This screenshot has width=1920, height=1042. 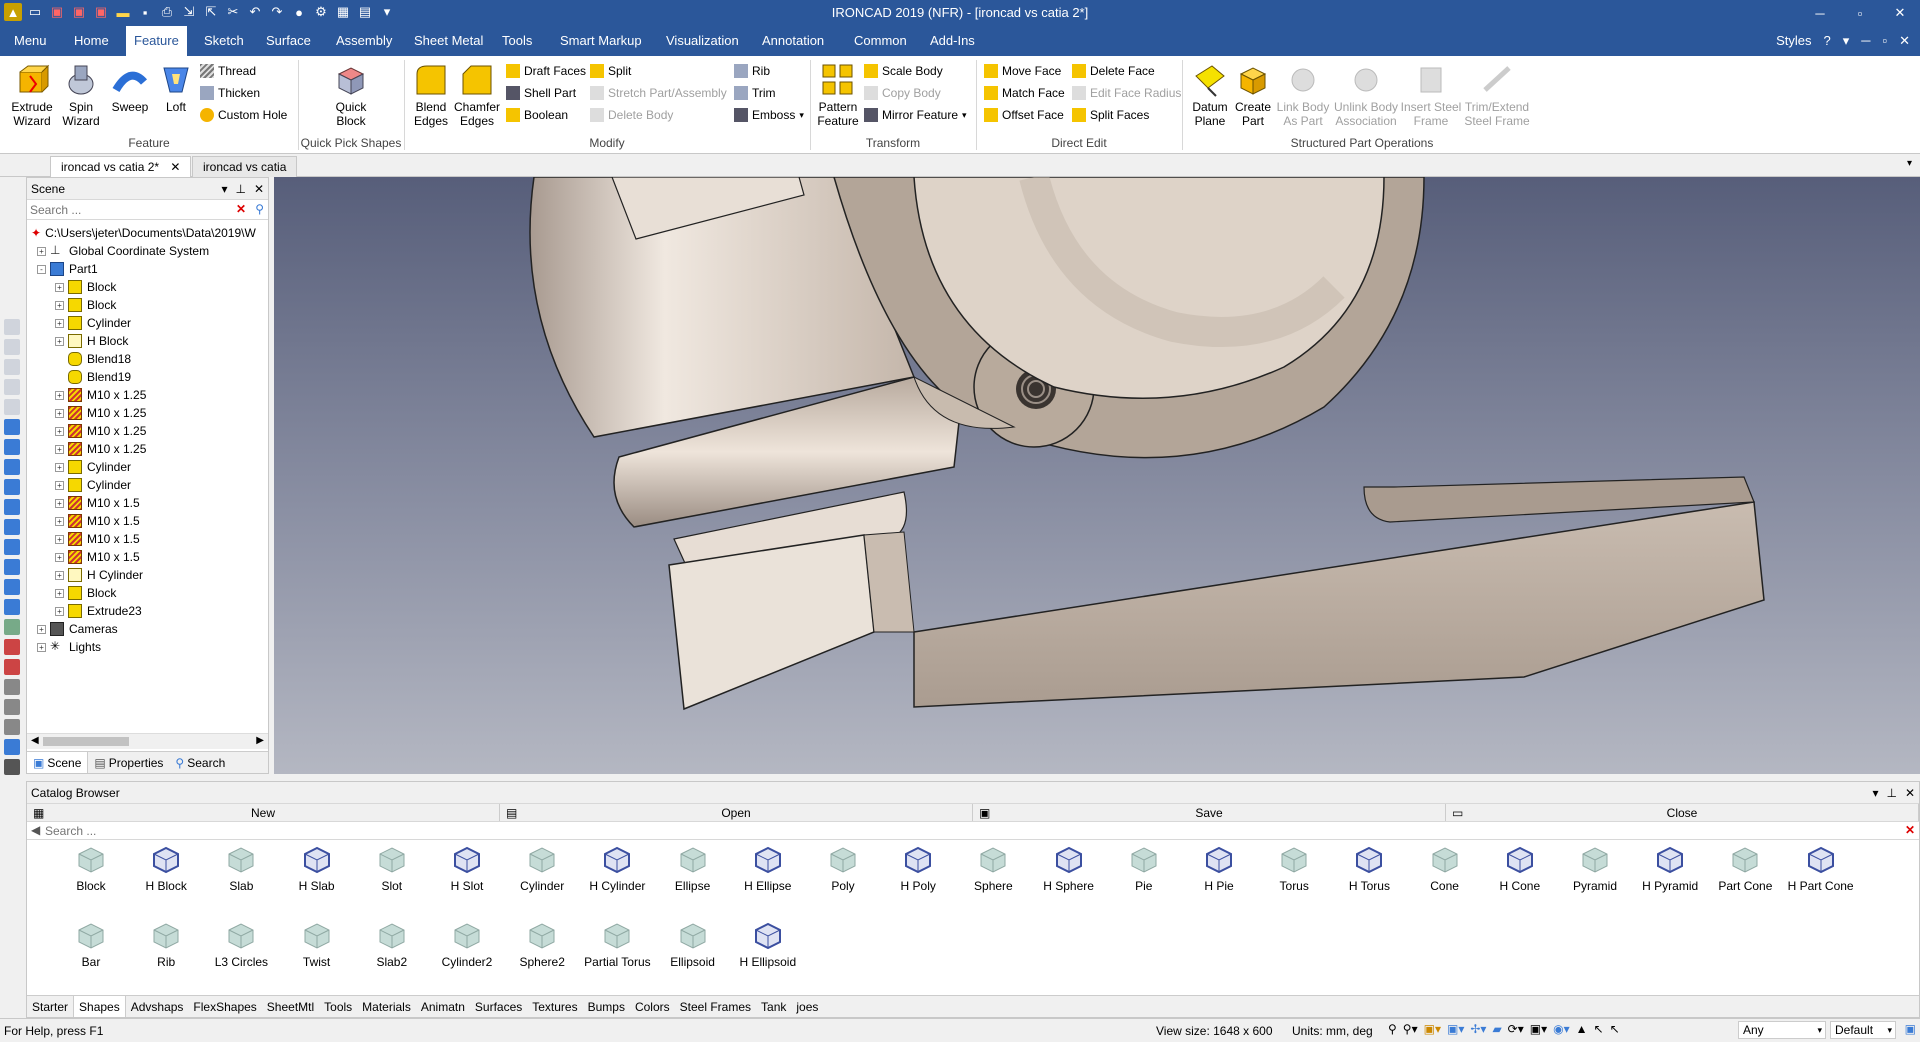 I want to click on display-icon: ▣▾, so click(x=1538, y=1029).